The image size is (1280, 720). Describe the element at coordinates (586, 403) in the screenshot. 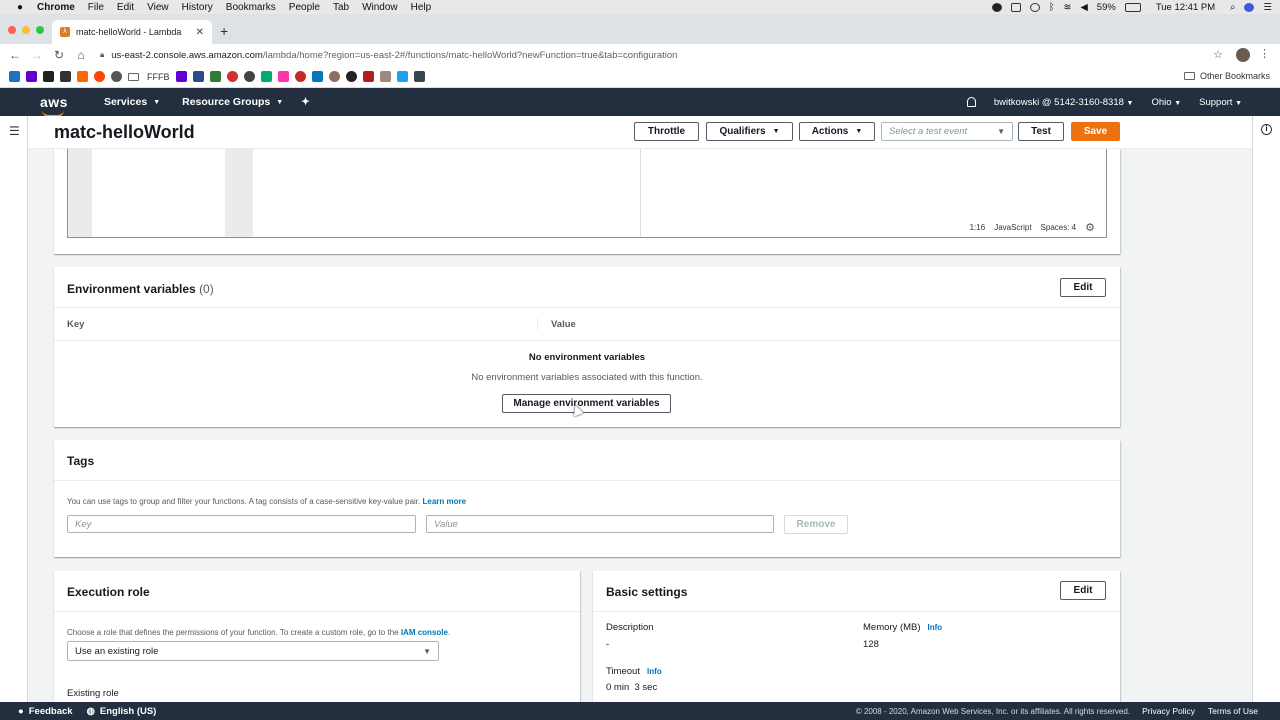

I see `manage-env-vars-button: Manage environment variables` at that location.